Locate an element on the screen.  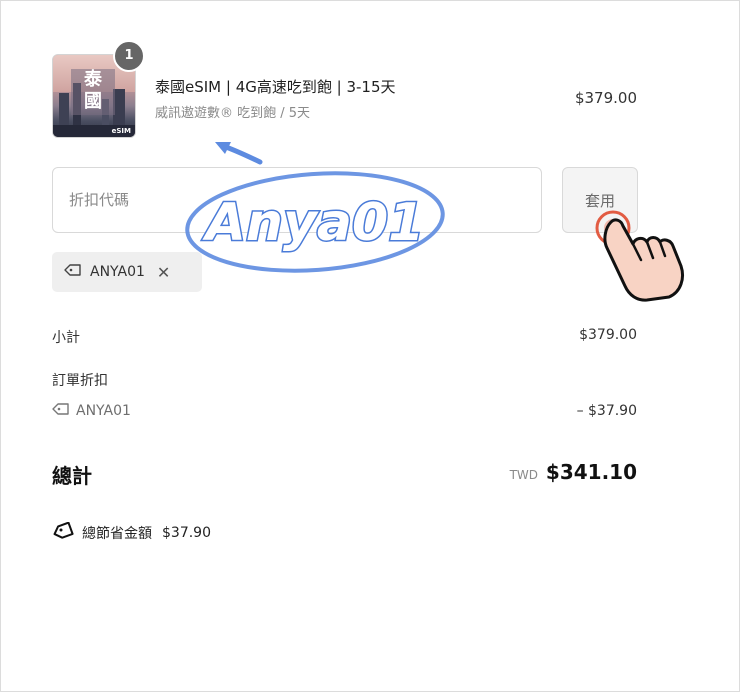
discount-code-line: ANYA01 is located at coordinates (91, 411).